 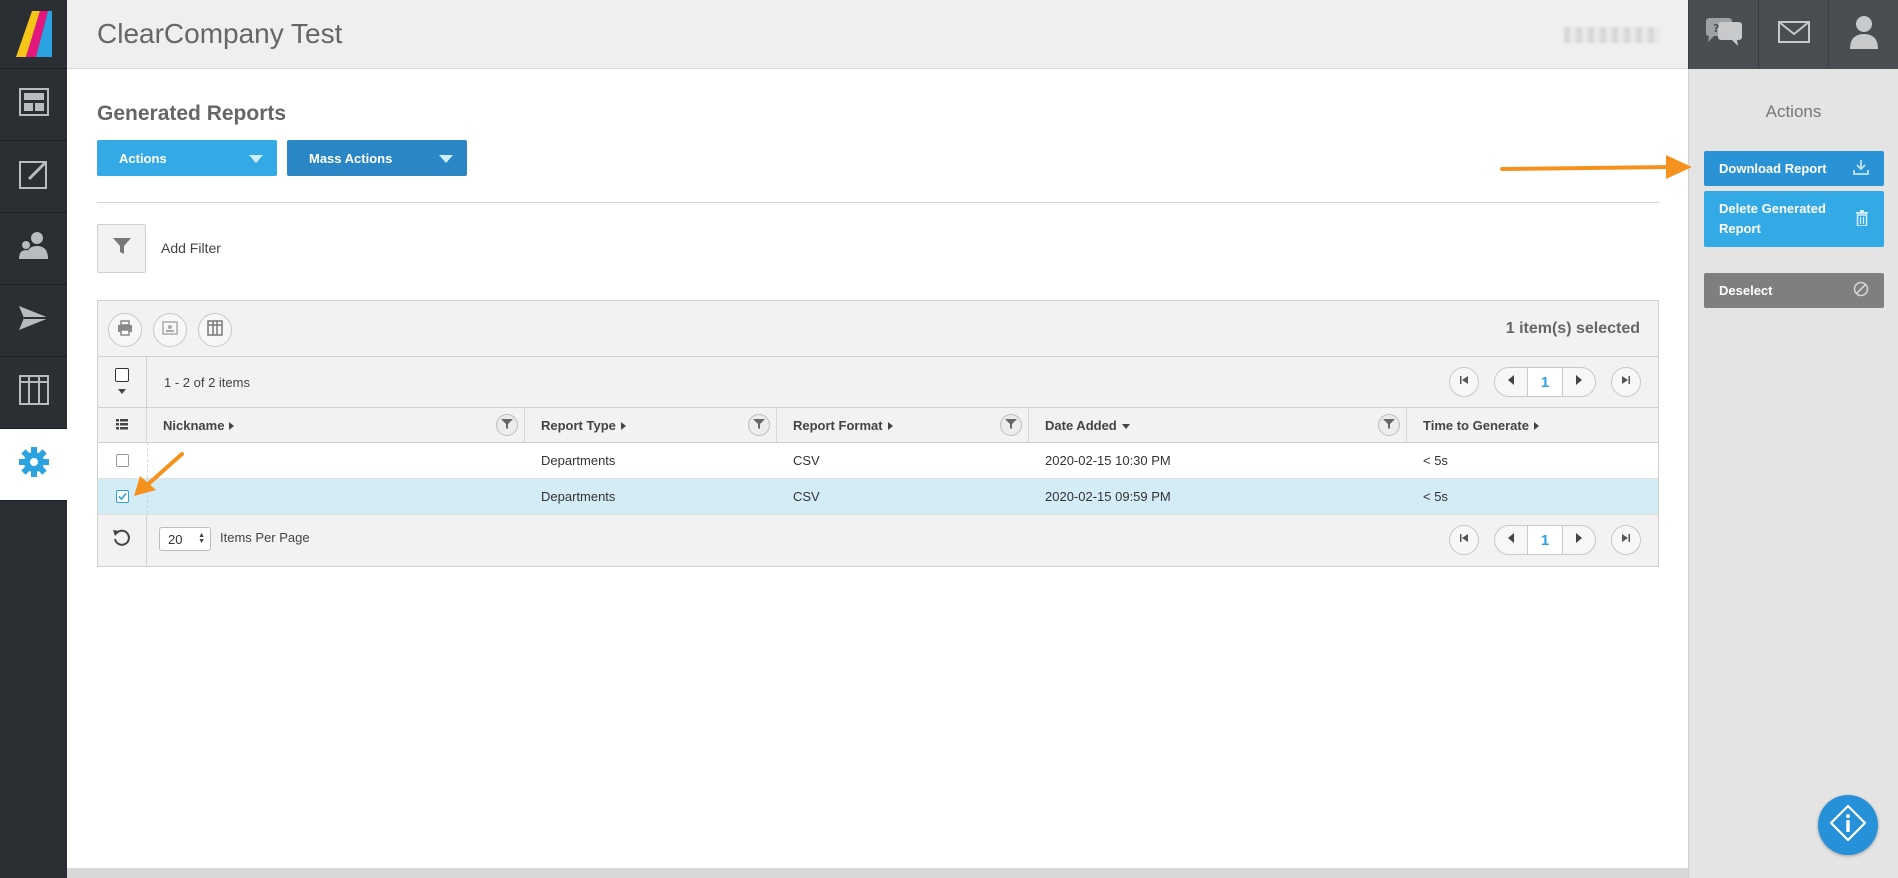 I want to click on sort-date-added: Date Added, so click(x=1080, y=425).